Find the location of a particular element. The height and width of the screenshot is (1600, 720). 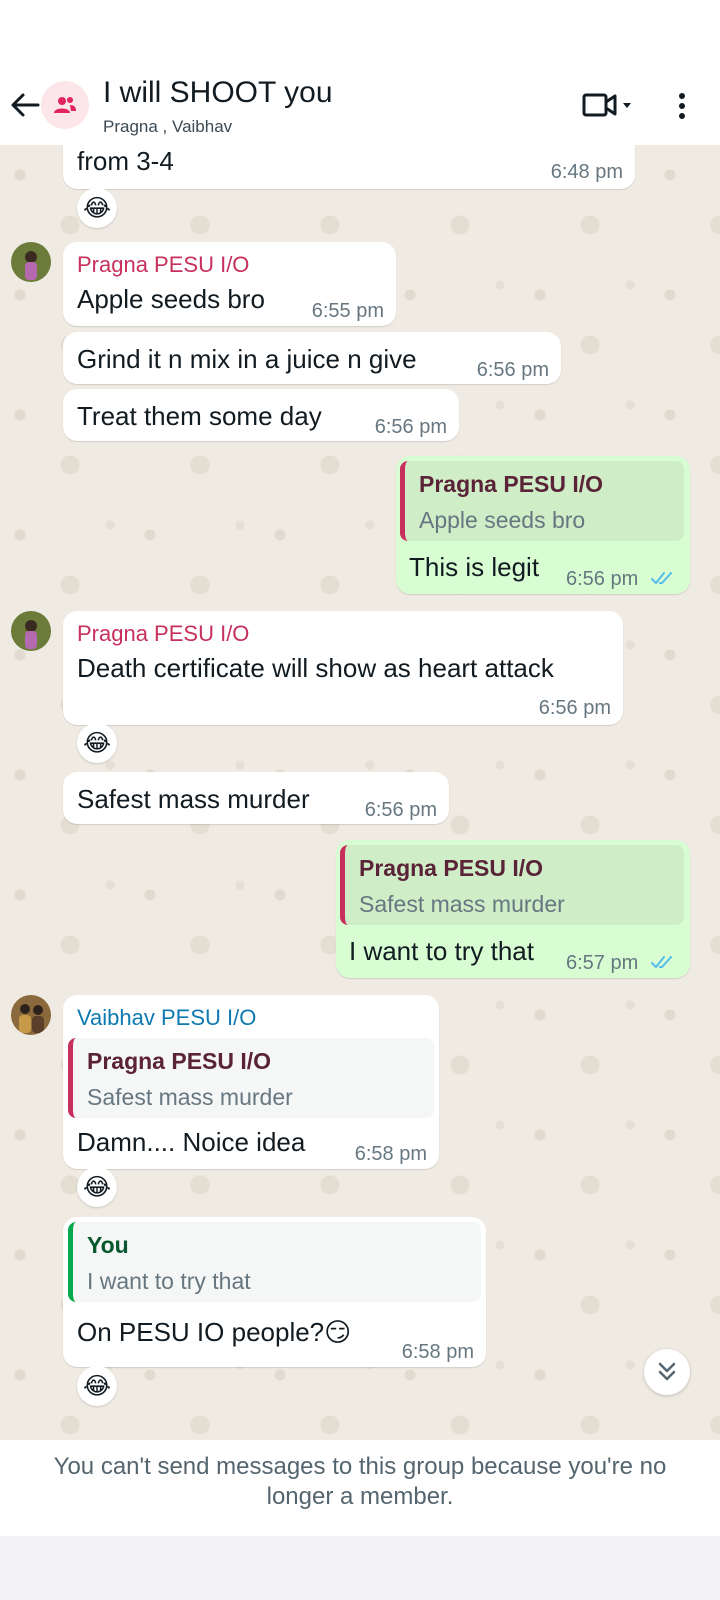

chat-header: I will SHOOT you Pragna , Vaibhav is located at coordinates (360, 72).